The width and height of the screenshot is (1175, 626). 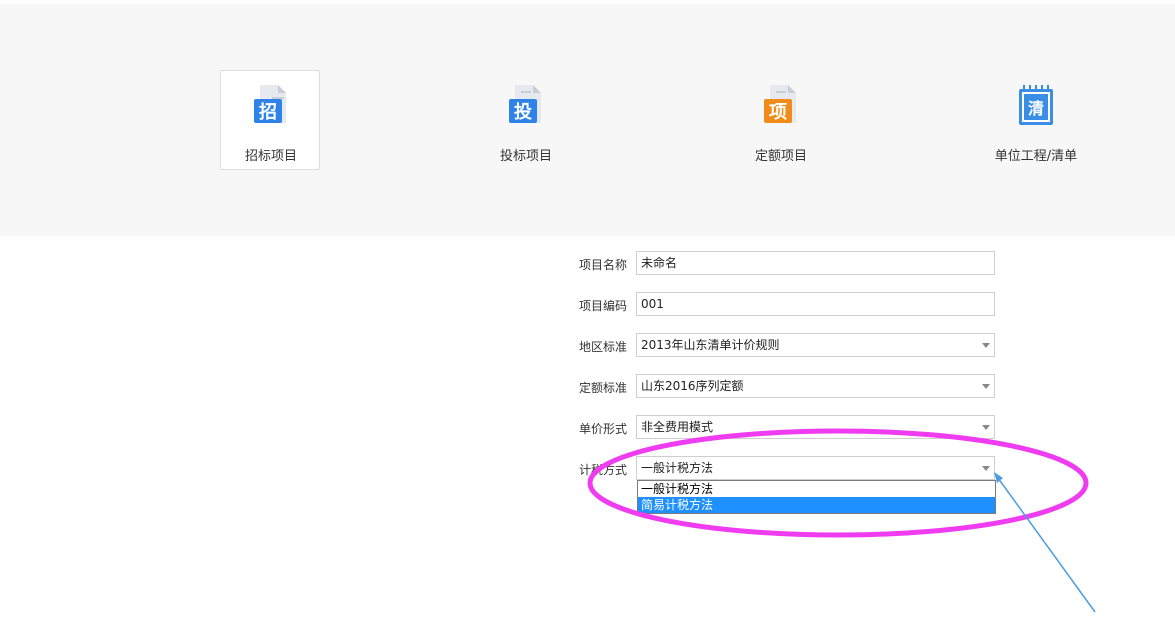 I want to click on tile-label: 招标项目, so click(x=270, y=156).